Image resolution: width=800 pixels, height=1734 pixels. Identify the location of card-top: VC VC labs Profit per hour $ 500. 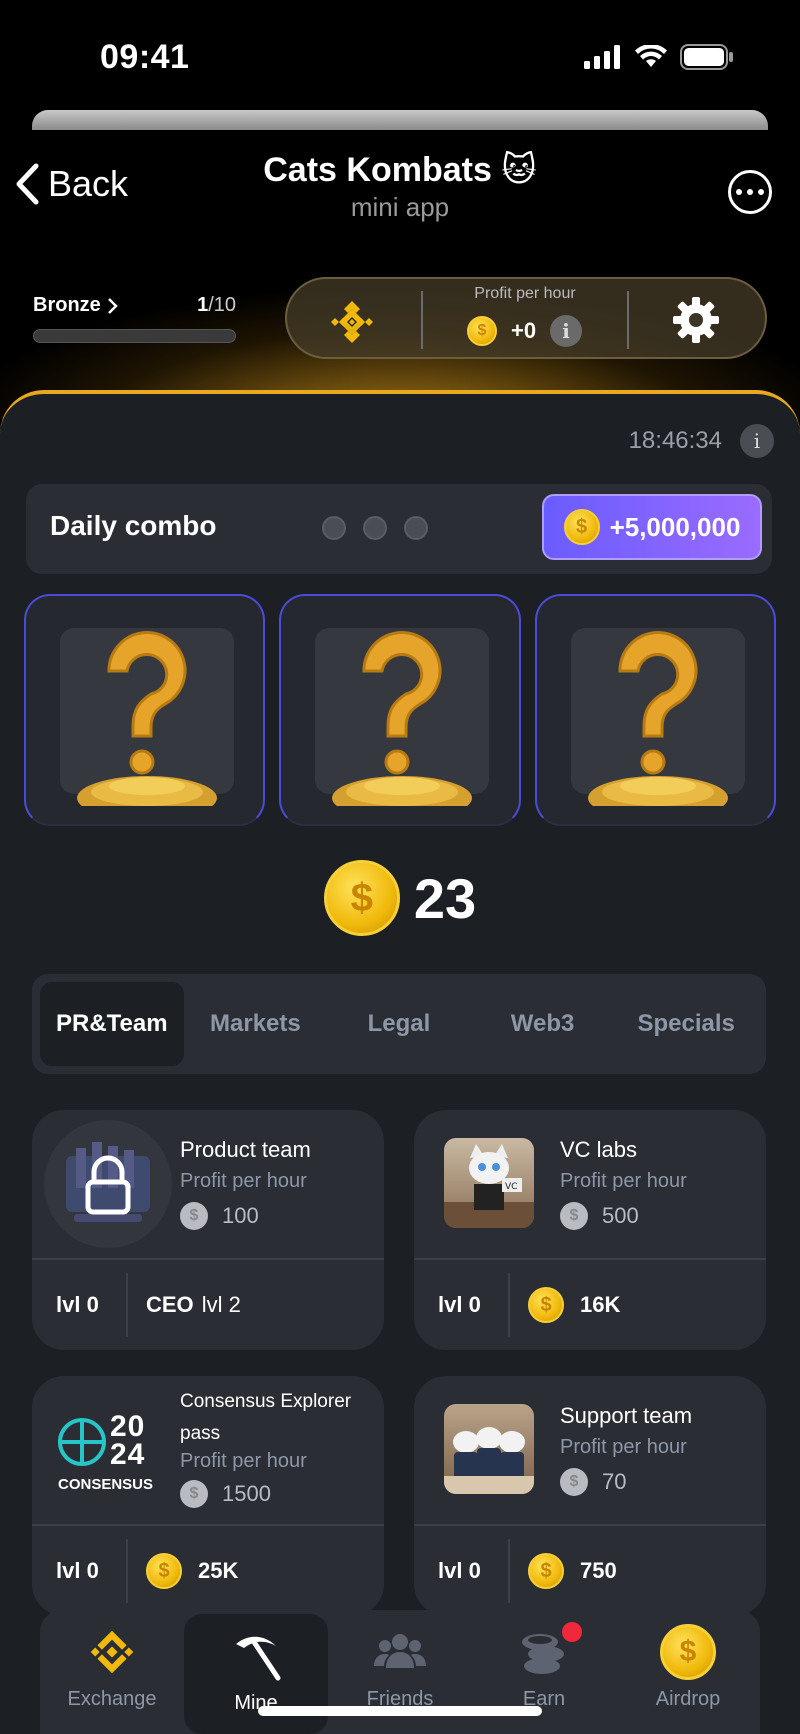
(590, 1184).